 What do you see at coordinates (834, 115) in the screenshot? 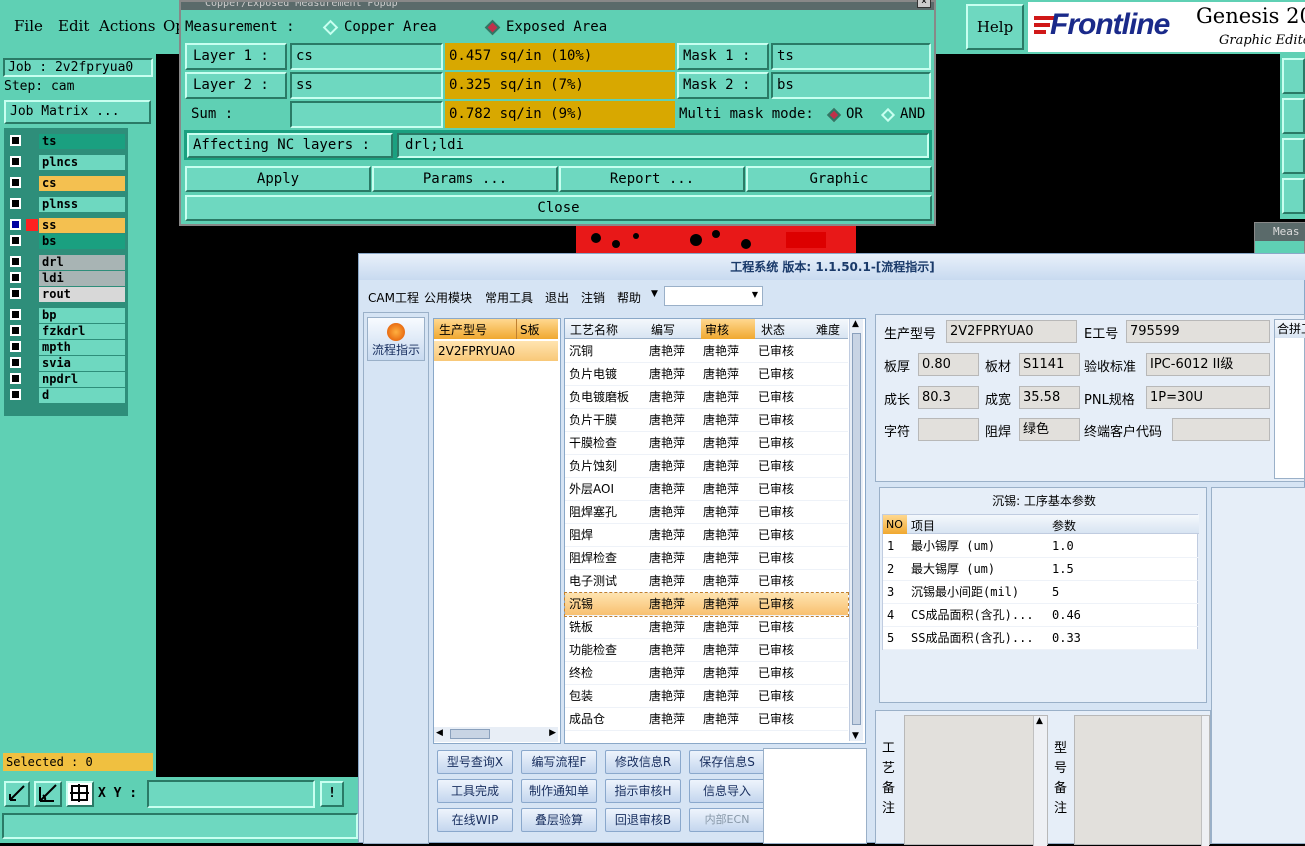
I see `or-radio` at bounding box center [834, 115].